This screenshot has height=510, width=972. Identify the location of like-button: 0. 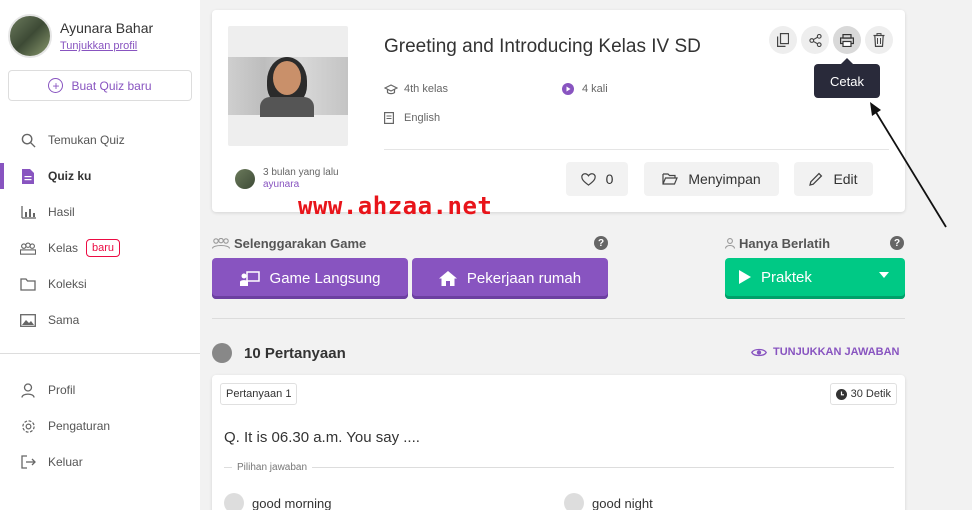
(597, 179).